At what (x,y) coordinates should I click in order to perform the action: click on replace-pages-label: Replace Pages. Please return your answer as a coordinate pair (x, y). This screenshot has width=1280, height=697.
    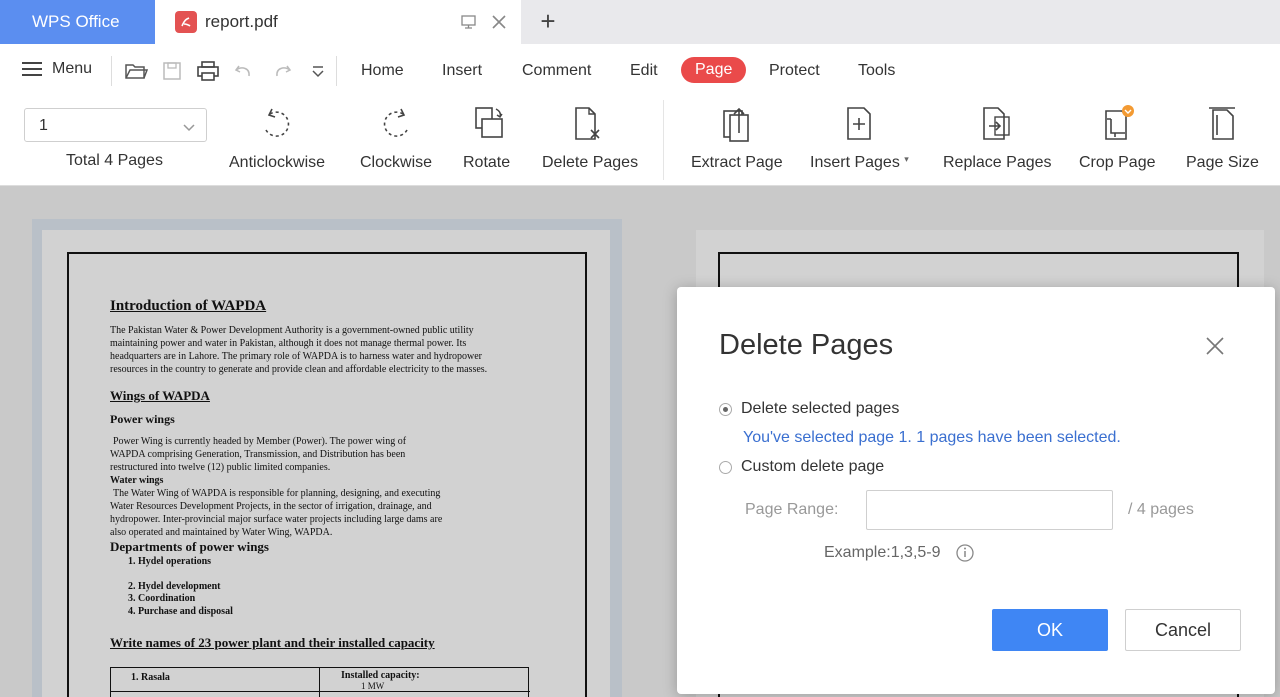
    Looking at the image, I should click on (997, 162).